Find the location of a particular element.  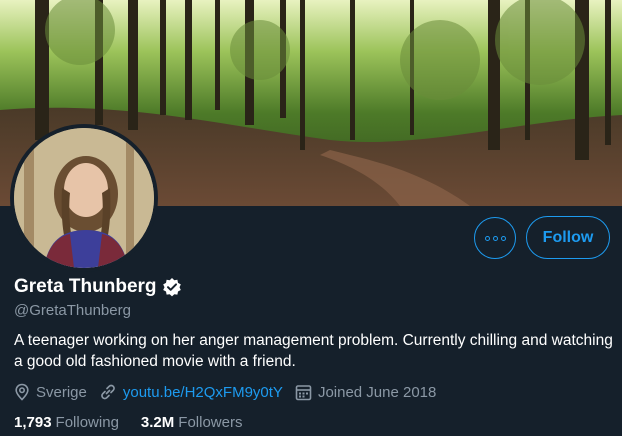

location-pin-icon is located at coordinates (22, 392).